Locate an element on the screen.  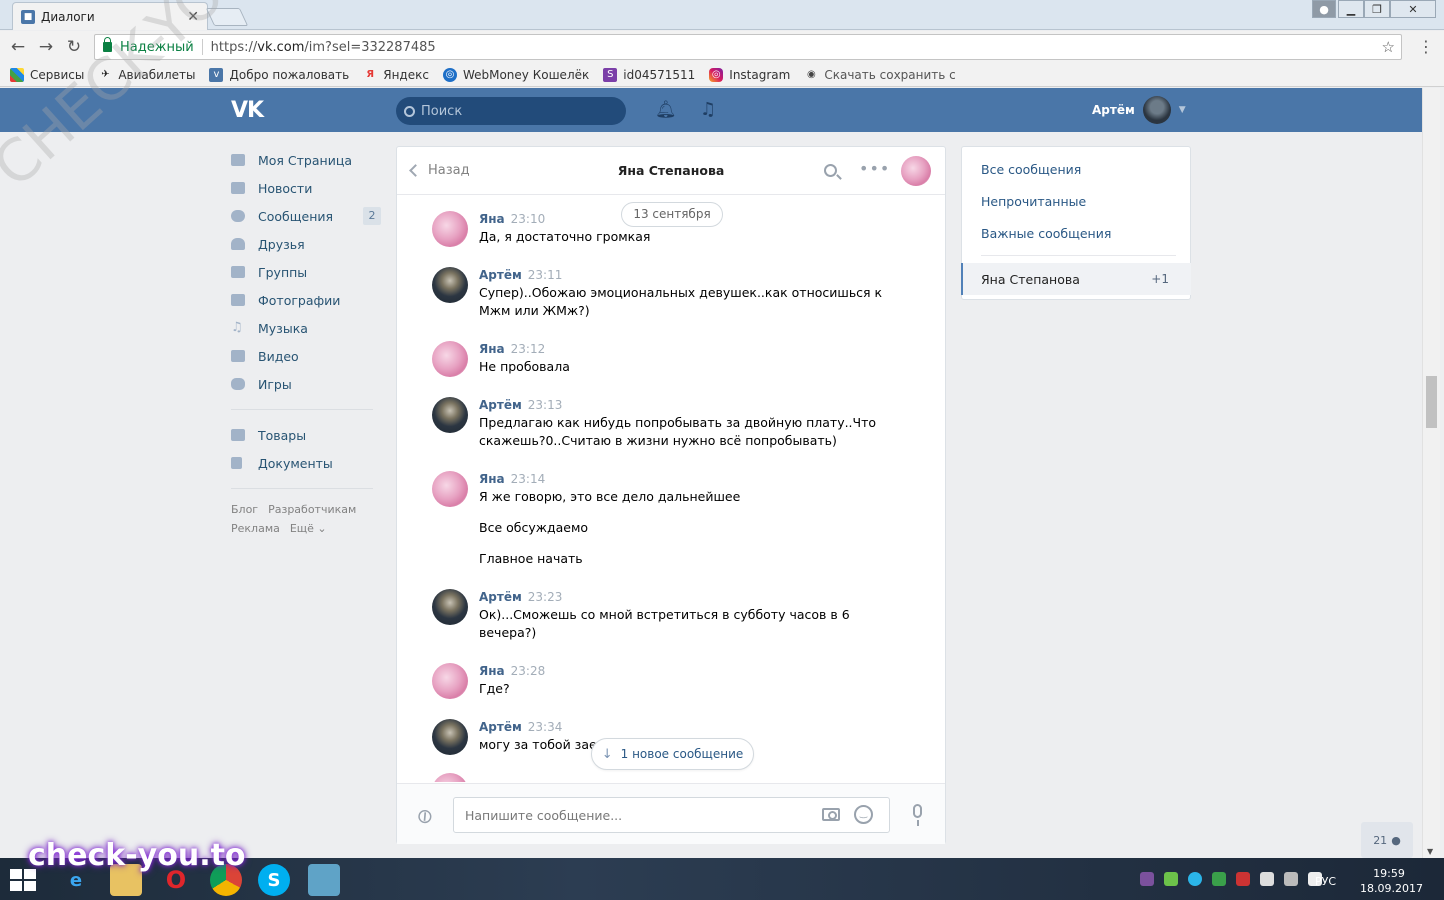
footer-link-ads: Реклама is located at coordinates (255, 528).